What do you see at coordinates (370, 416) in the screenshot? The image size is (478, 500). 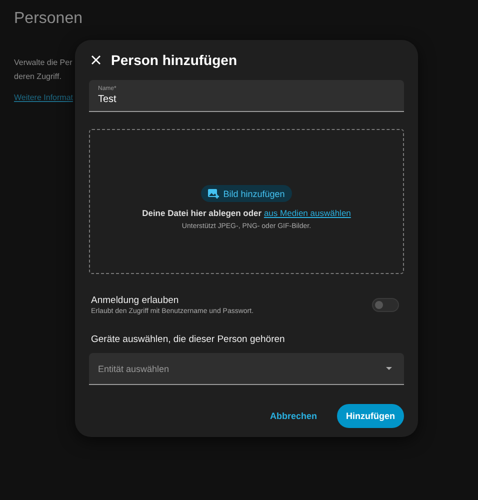 I see `add-button: Hinzufügen` at bounding box center [370, 416].